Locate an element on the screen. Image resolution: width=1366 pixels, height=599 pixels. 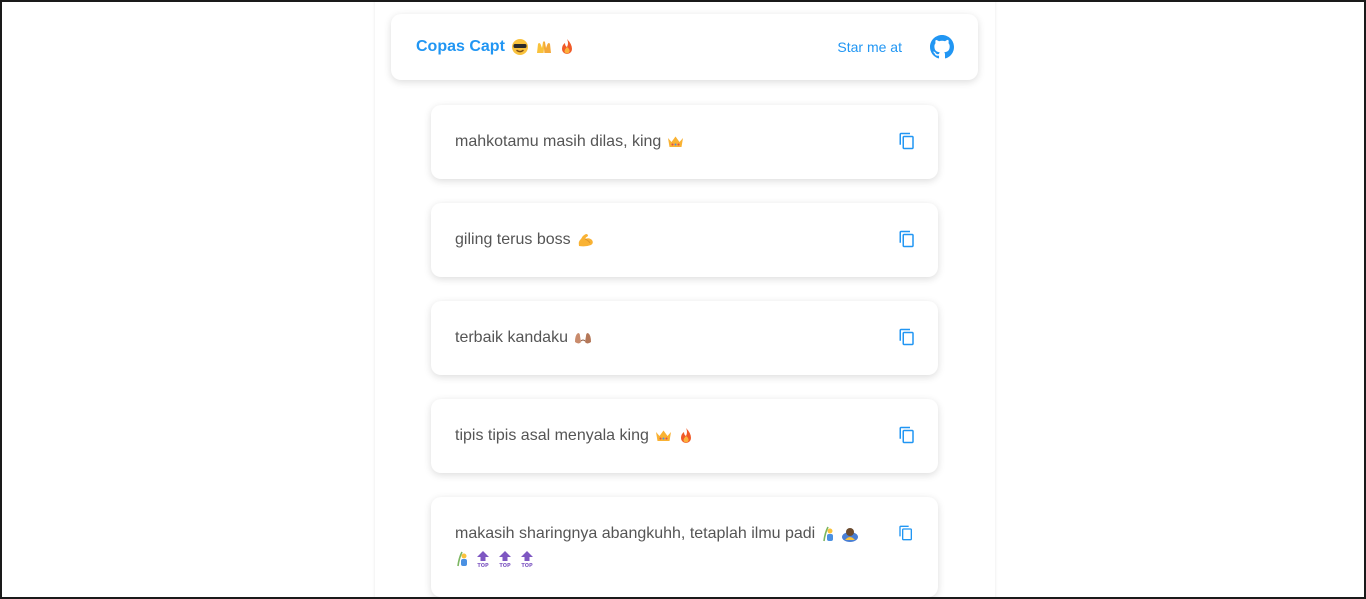
brand: Copas Capt is located at coordinates (495, 47).